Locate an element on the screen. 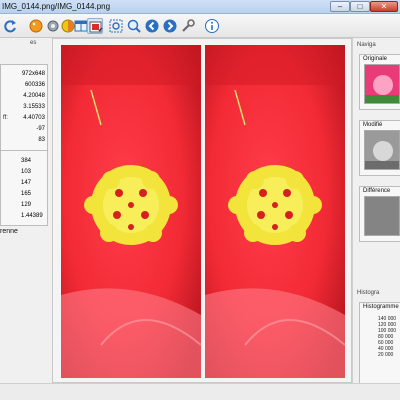  stat-value: 384 is located at coordinates (26, 161).